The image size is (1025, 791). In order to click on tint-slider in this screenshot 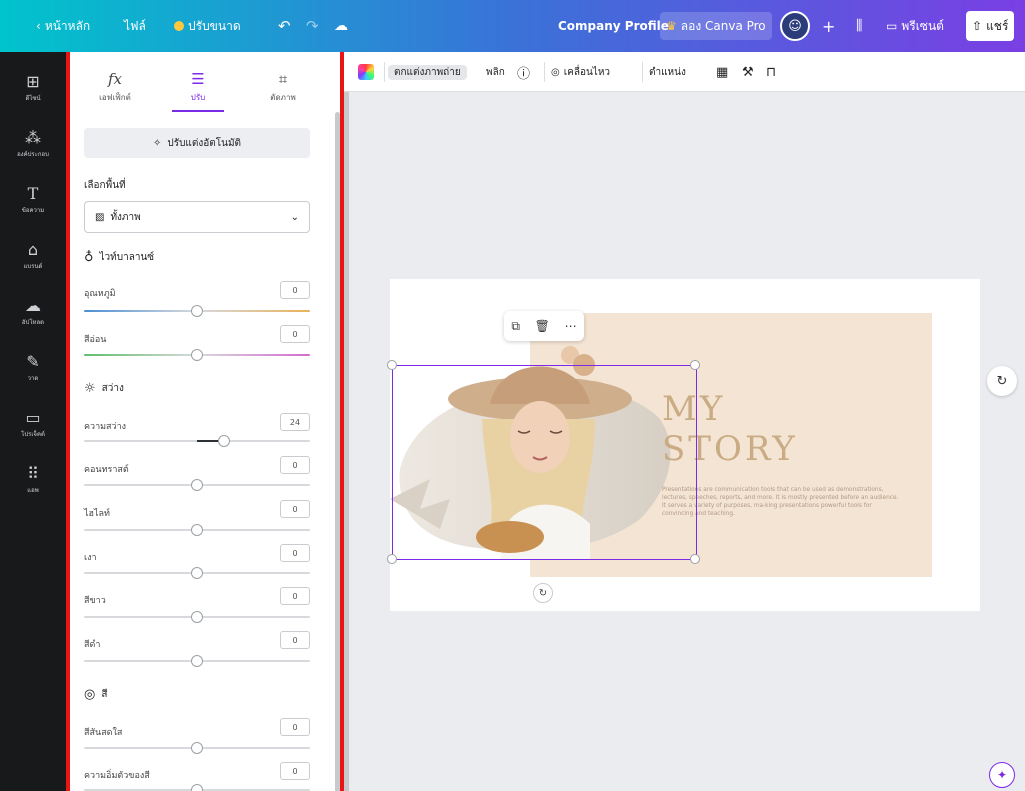, I will do `click(197, 355)`.